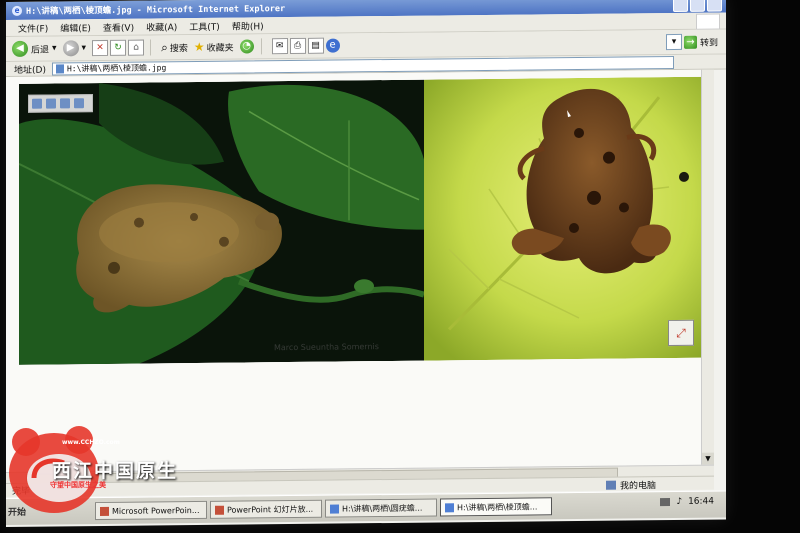  I want to click on watermark-logo: www.CCHZO.com 西江中国原生 守望中国原生之美, so click(91, 473).